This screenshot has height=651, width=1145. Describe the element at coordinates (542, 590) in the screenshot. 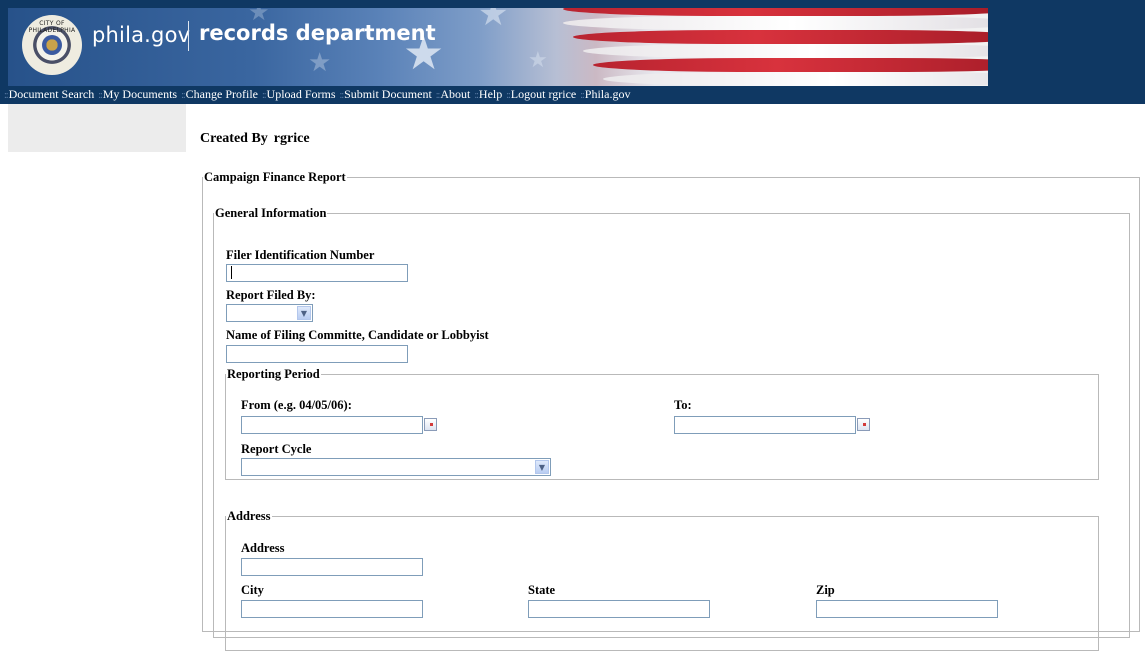

I see `state-label: State` at that location.